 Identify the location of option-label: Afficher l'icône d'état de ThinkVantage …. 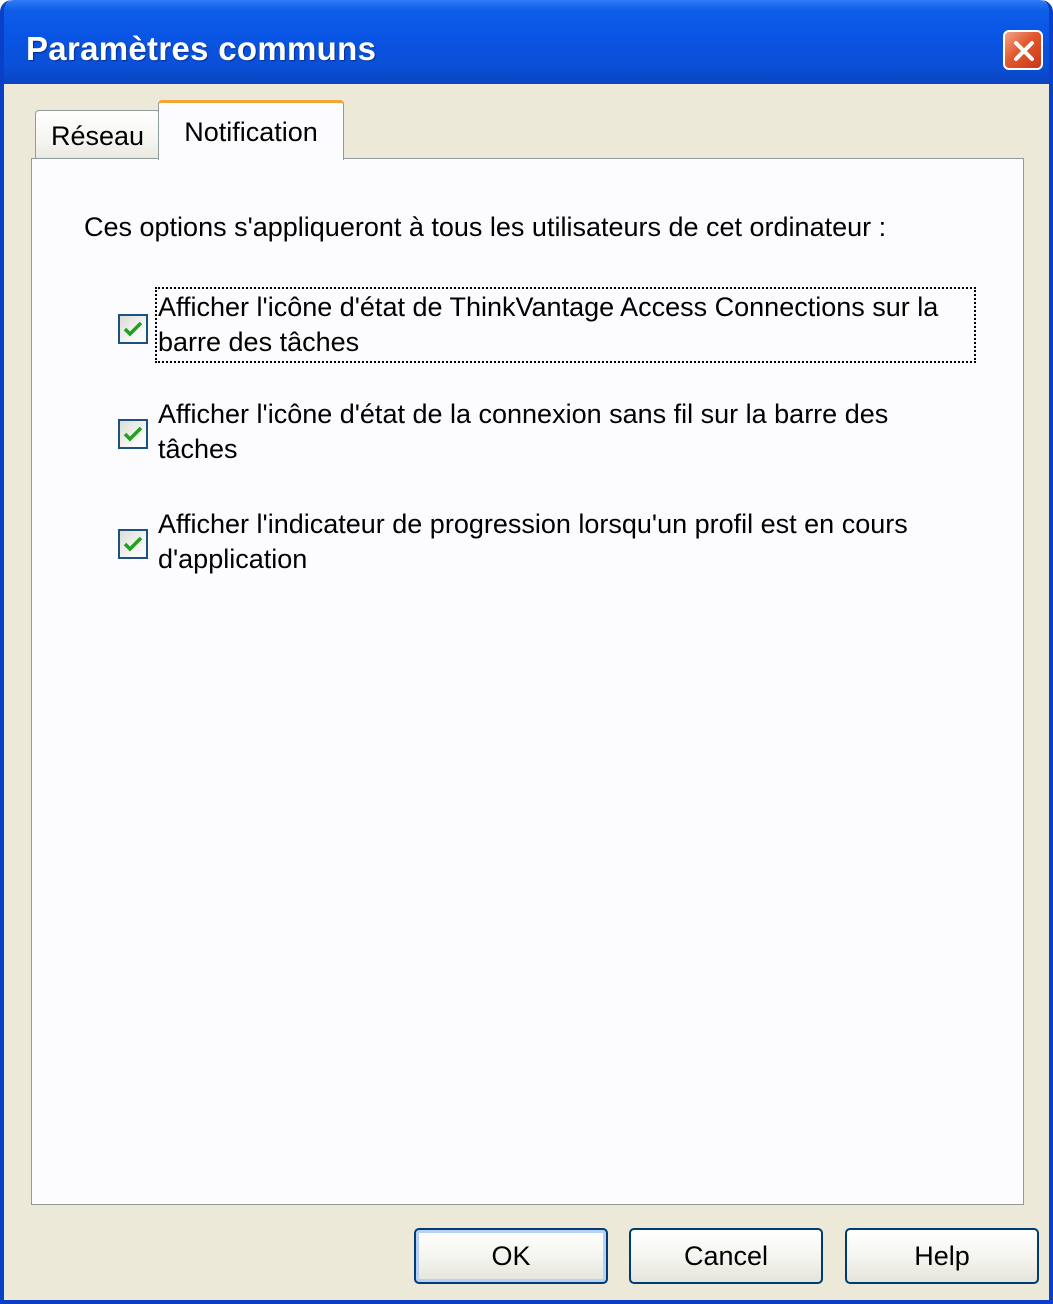
(565, 325).